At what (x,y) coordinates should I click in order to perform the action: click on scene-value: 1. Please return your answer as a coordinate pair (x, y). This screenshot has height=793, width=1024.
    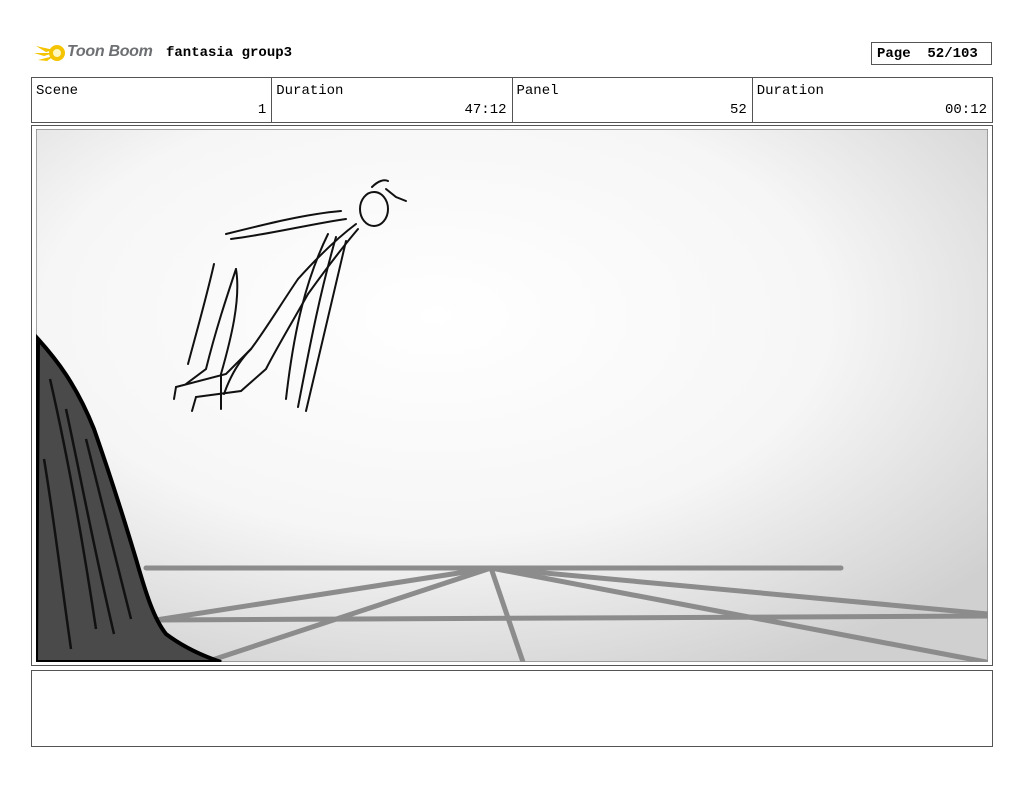
    Looking at the image, I should click on (262, 110).